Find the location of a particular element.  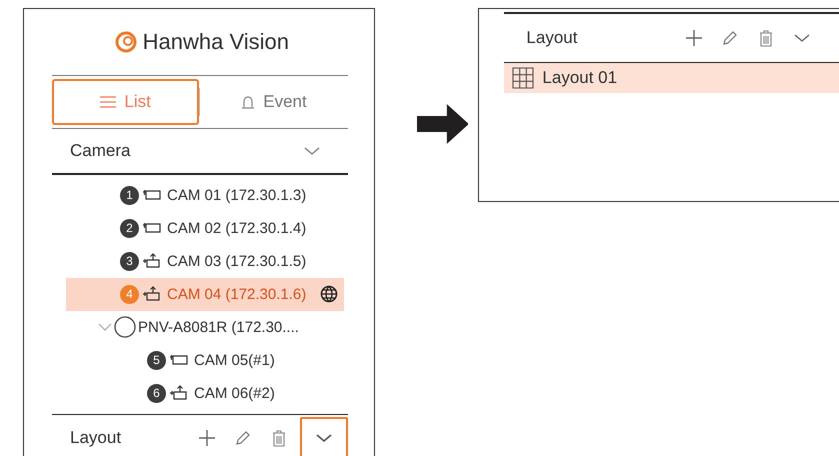

logo-text: Hanwha Vision is located at coordinates (215, 42).